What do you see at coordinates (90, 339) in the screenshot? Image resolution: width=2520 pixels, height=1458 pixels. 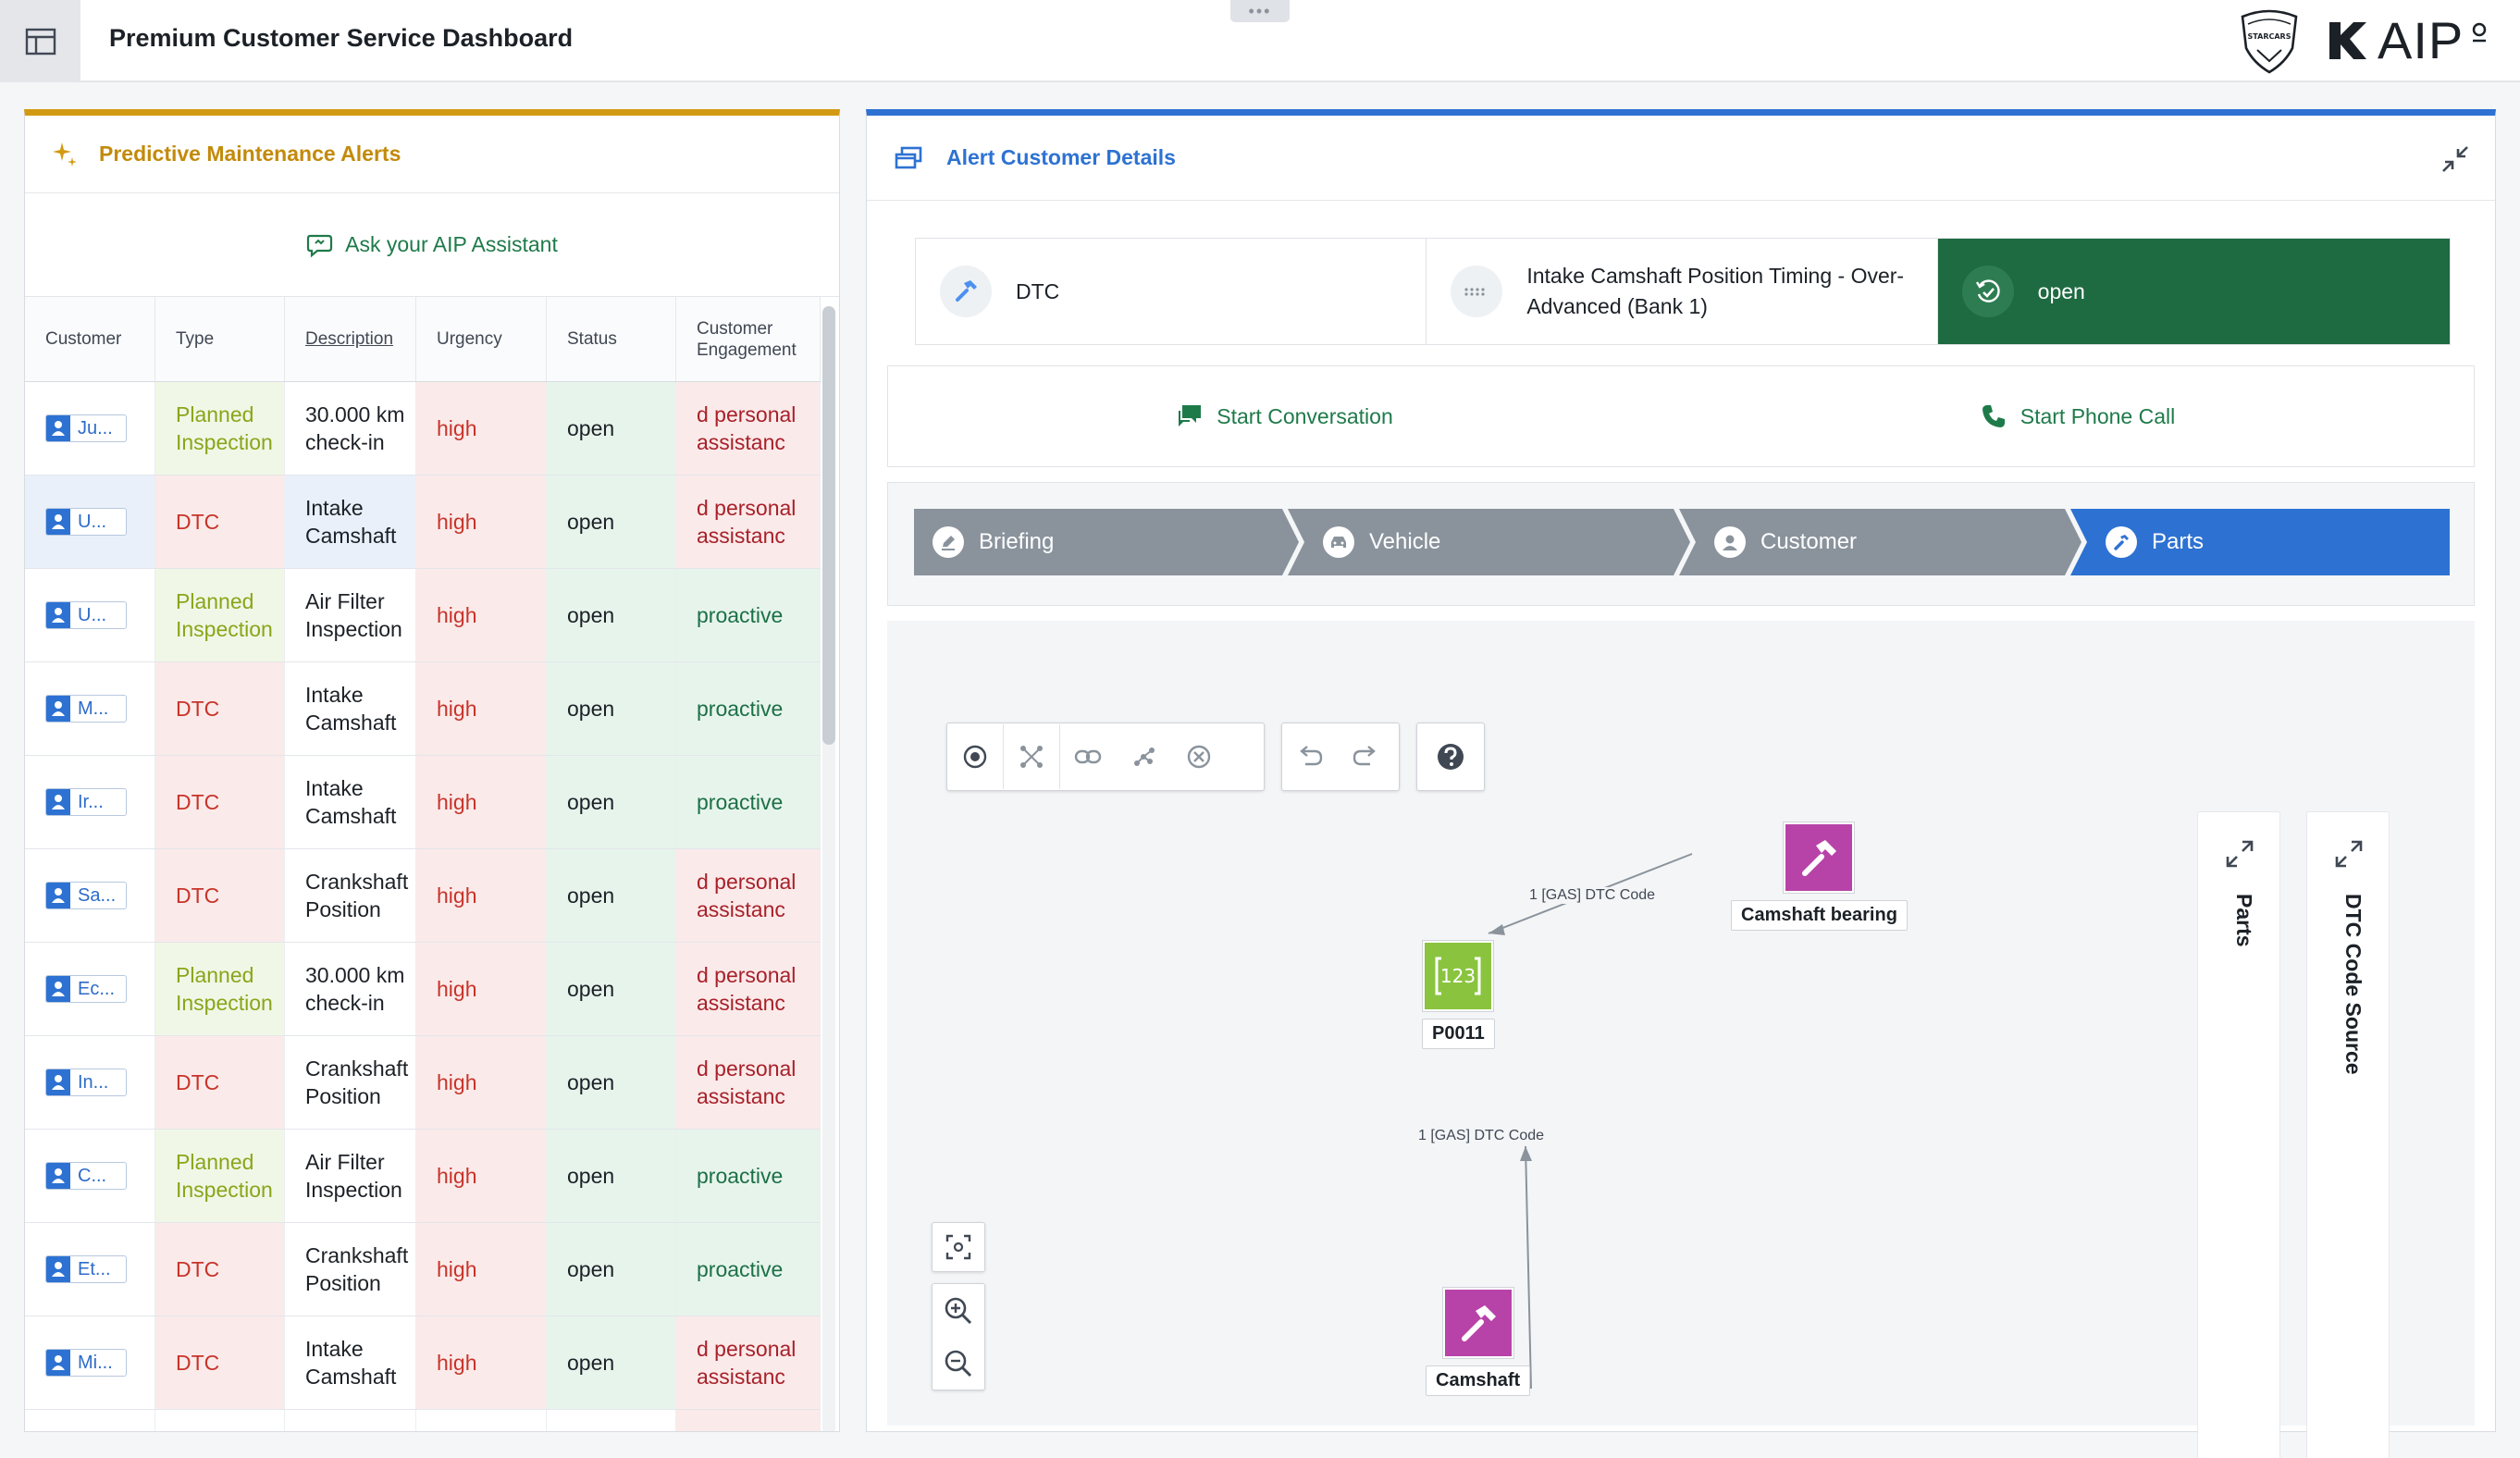 I see `column-header-customer: Customer` at bounding box center [90, 339].